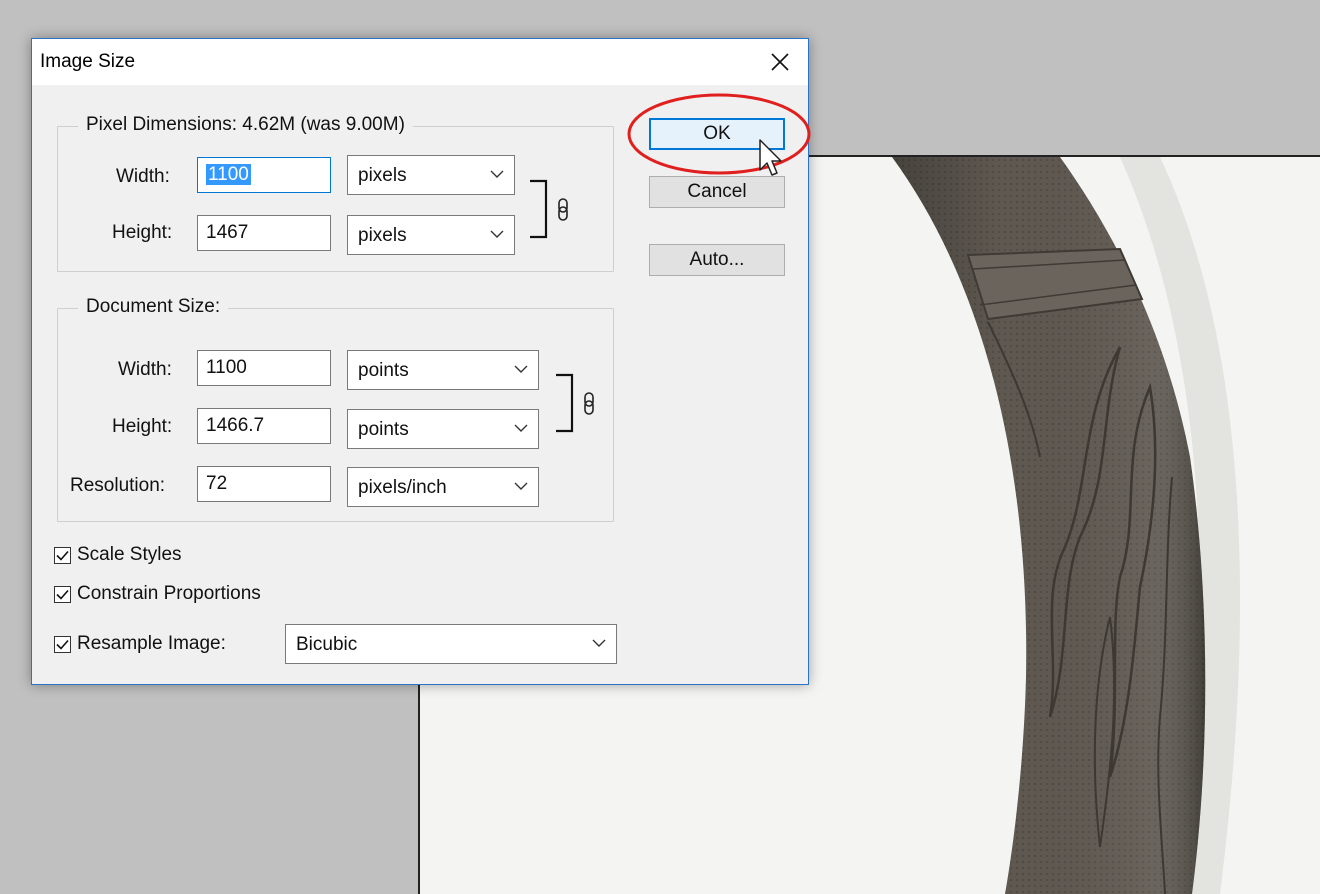 The height and width of the screenshot is (894, 1320). I want to click on pixel-height-value: 1467, so click(227, 232).